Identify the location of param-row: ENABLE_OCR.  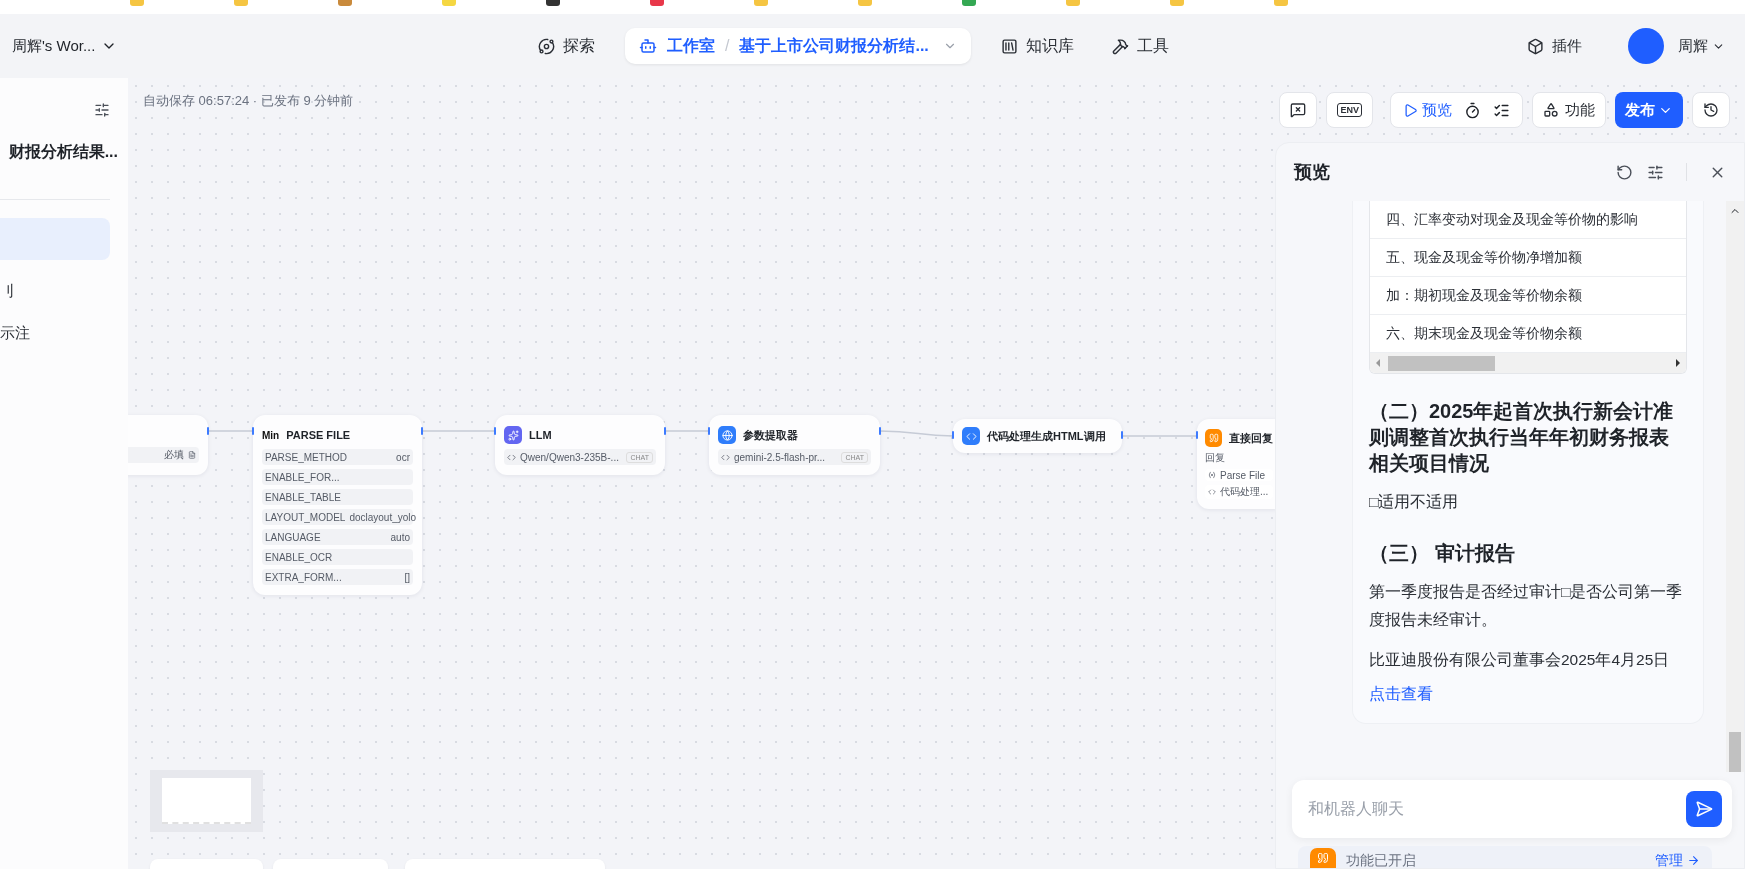
(337, 557).